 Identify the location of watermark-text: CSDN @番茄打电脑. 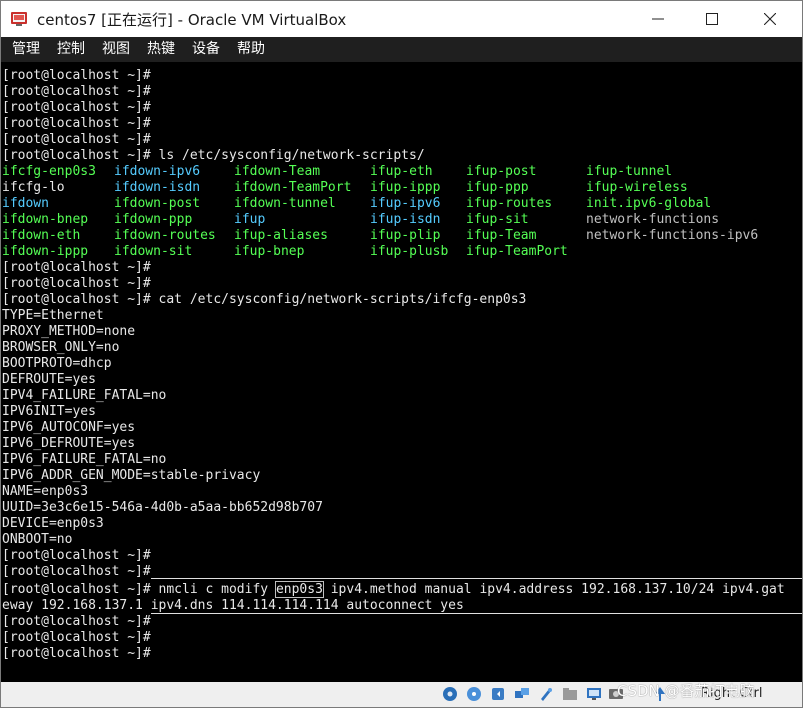
(686, 691).